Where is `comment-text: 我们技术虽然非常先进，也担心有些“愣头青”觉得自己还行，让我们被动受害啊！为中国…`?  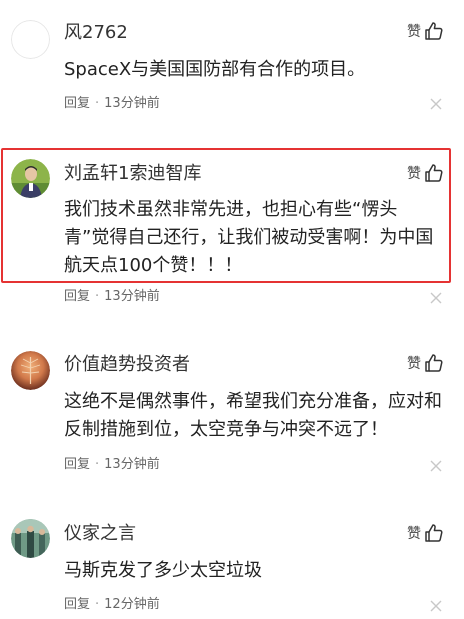
comment-text: 我们技术虽然非常先进，也担心有些“愣头青”觉得自己还行，让我们被动受害啊！为中国… is located at coordinates (249, 237).